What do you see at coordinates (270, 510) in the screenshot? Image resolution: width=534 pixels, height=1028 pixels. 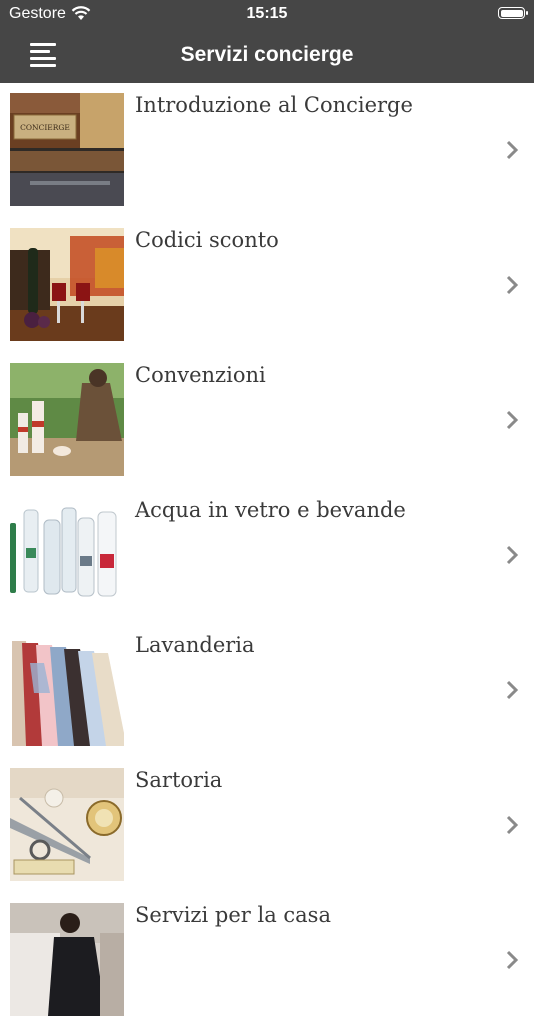 I see `list-item-label: Acqua in vetro e bevande` at bounding box center [270, 510].